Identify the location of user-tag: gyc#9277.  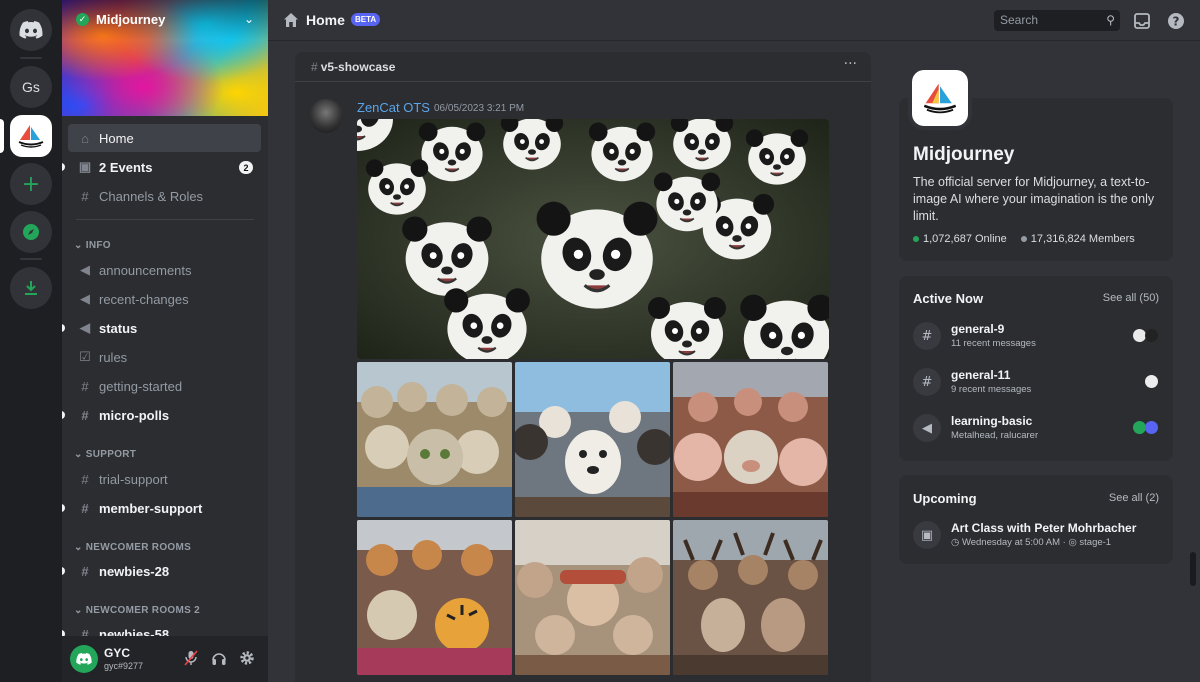
(124, 666).